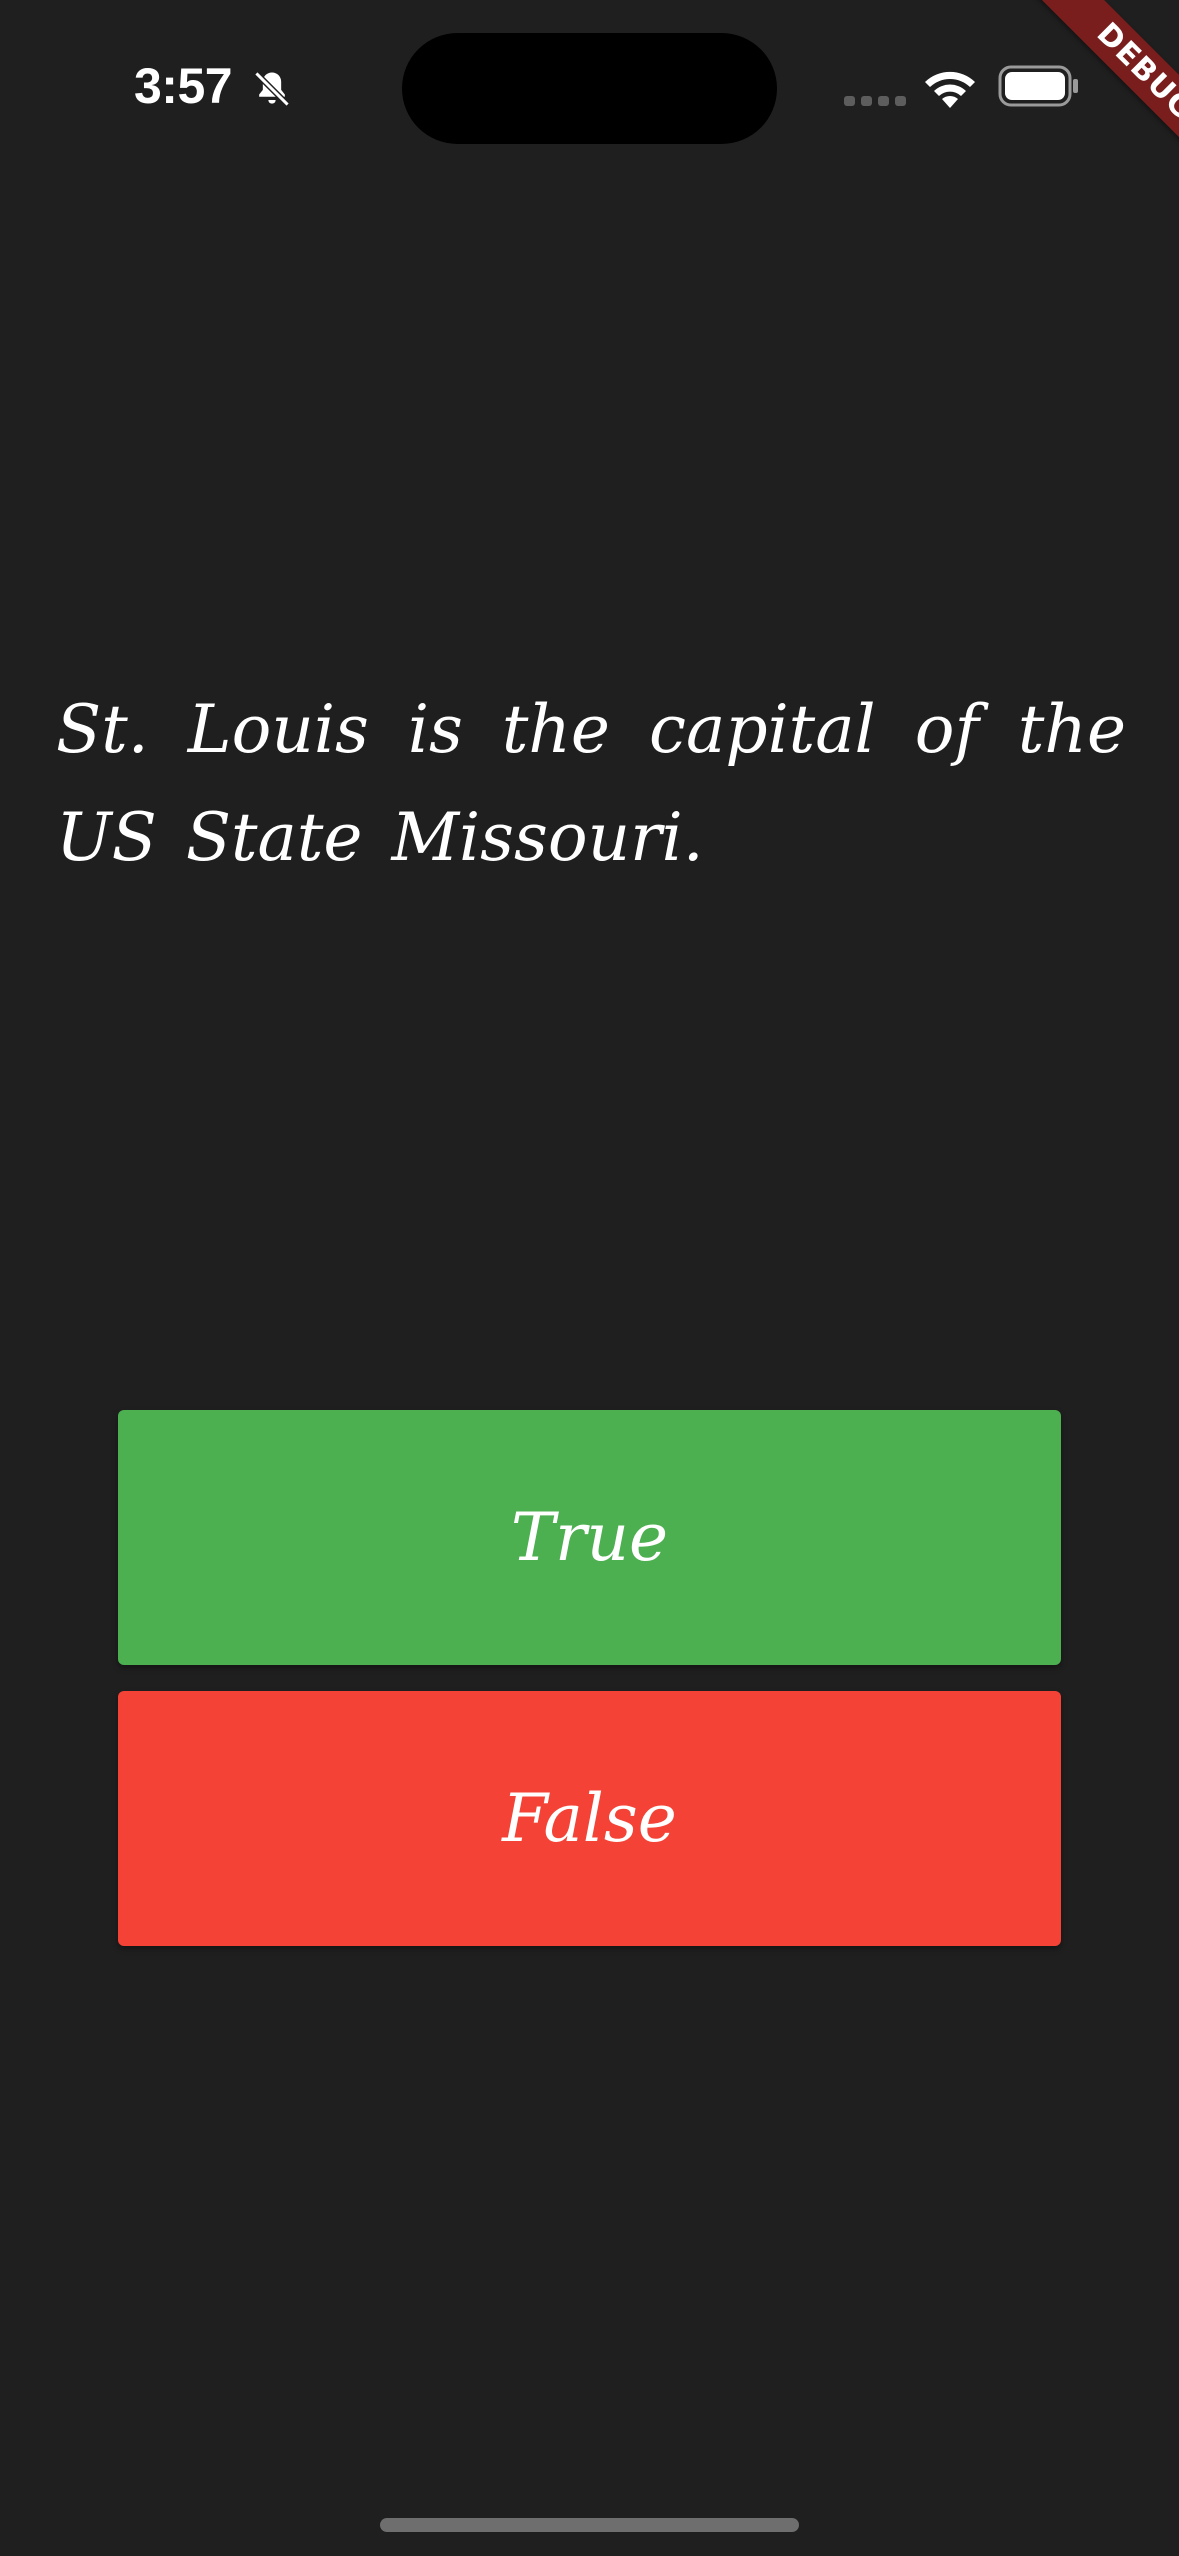 The width and height of the screenshot is (1179, 2556). What do you see at coordinates (875, 101) in the screenshot?
I see `cellular-signal-icon` at bounding box center [875, 101].